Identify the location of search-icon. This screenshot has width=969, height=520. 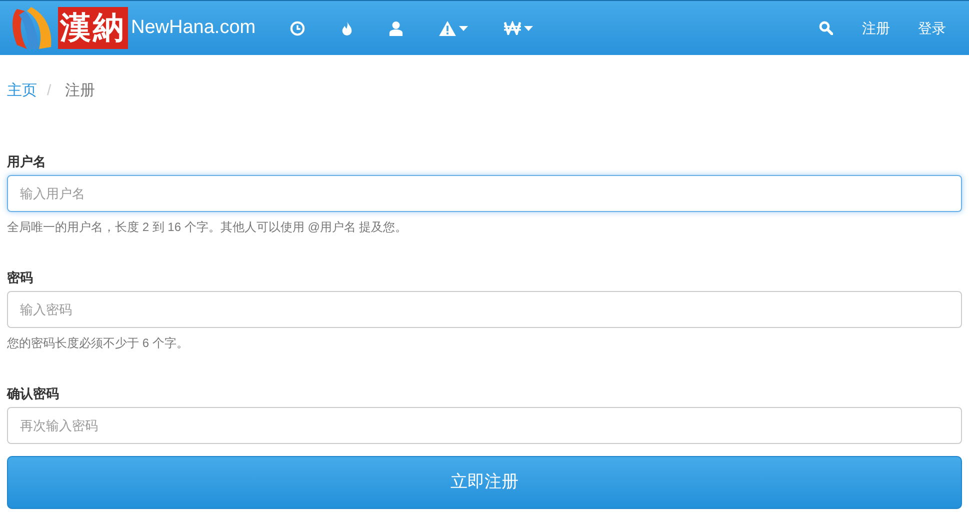
(826, 28).